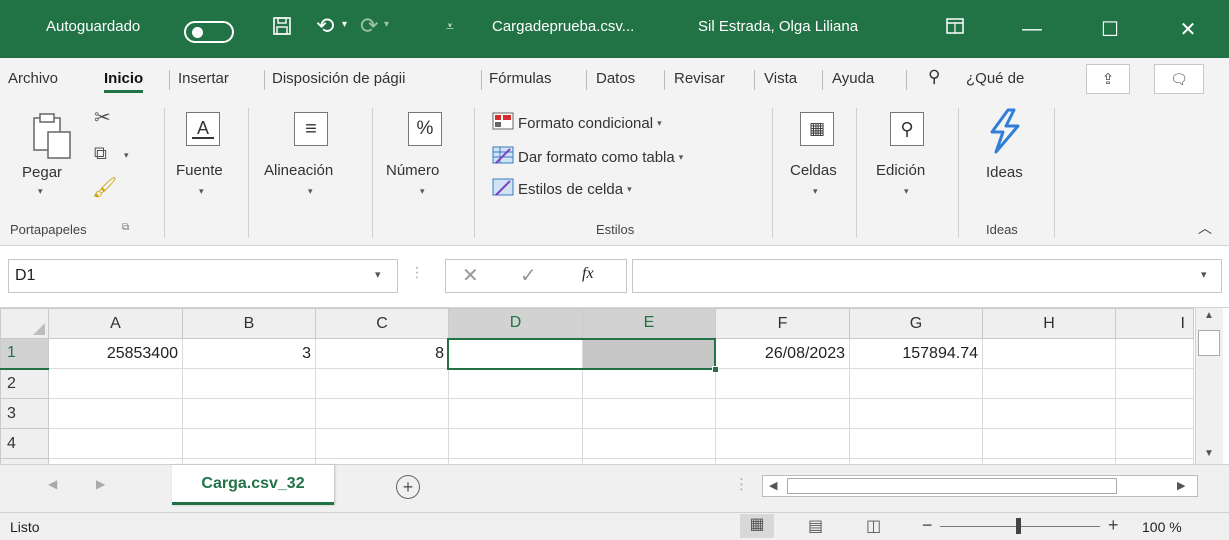 The width and height of the screenshot is (1229, 540). Describe the element at coordinates (40, 191) in the screenshot. I see `paste-dropdown-icon: ▾` at that location.